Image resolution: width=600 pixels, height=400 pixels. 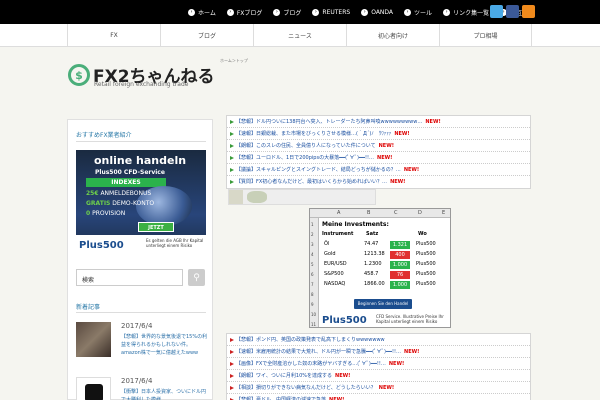 I want to click on headline-link: 【相談】損切りができない病気なんだけど、どうしたらいい？, so click(x=306, y=388).